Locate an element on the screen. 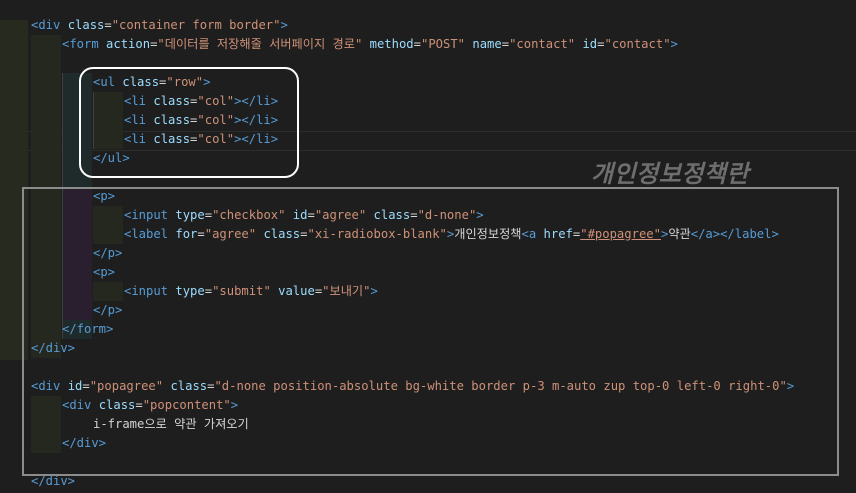 Image resolution: width=856 pixels, height=493 pixels. code-token: "container form border" is located at coordinates (196, 25).